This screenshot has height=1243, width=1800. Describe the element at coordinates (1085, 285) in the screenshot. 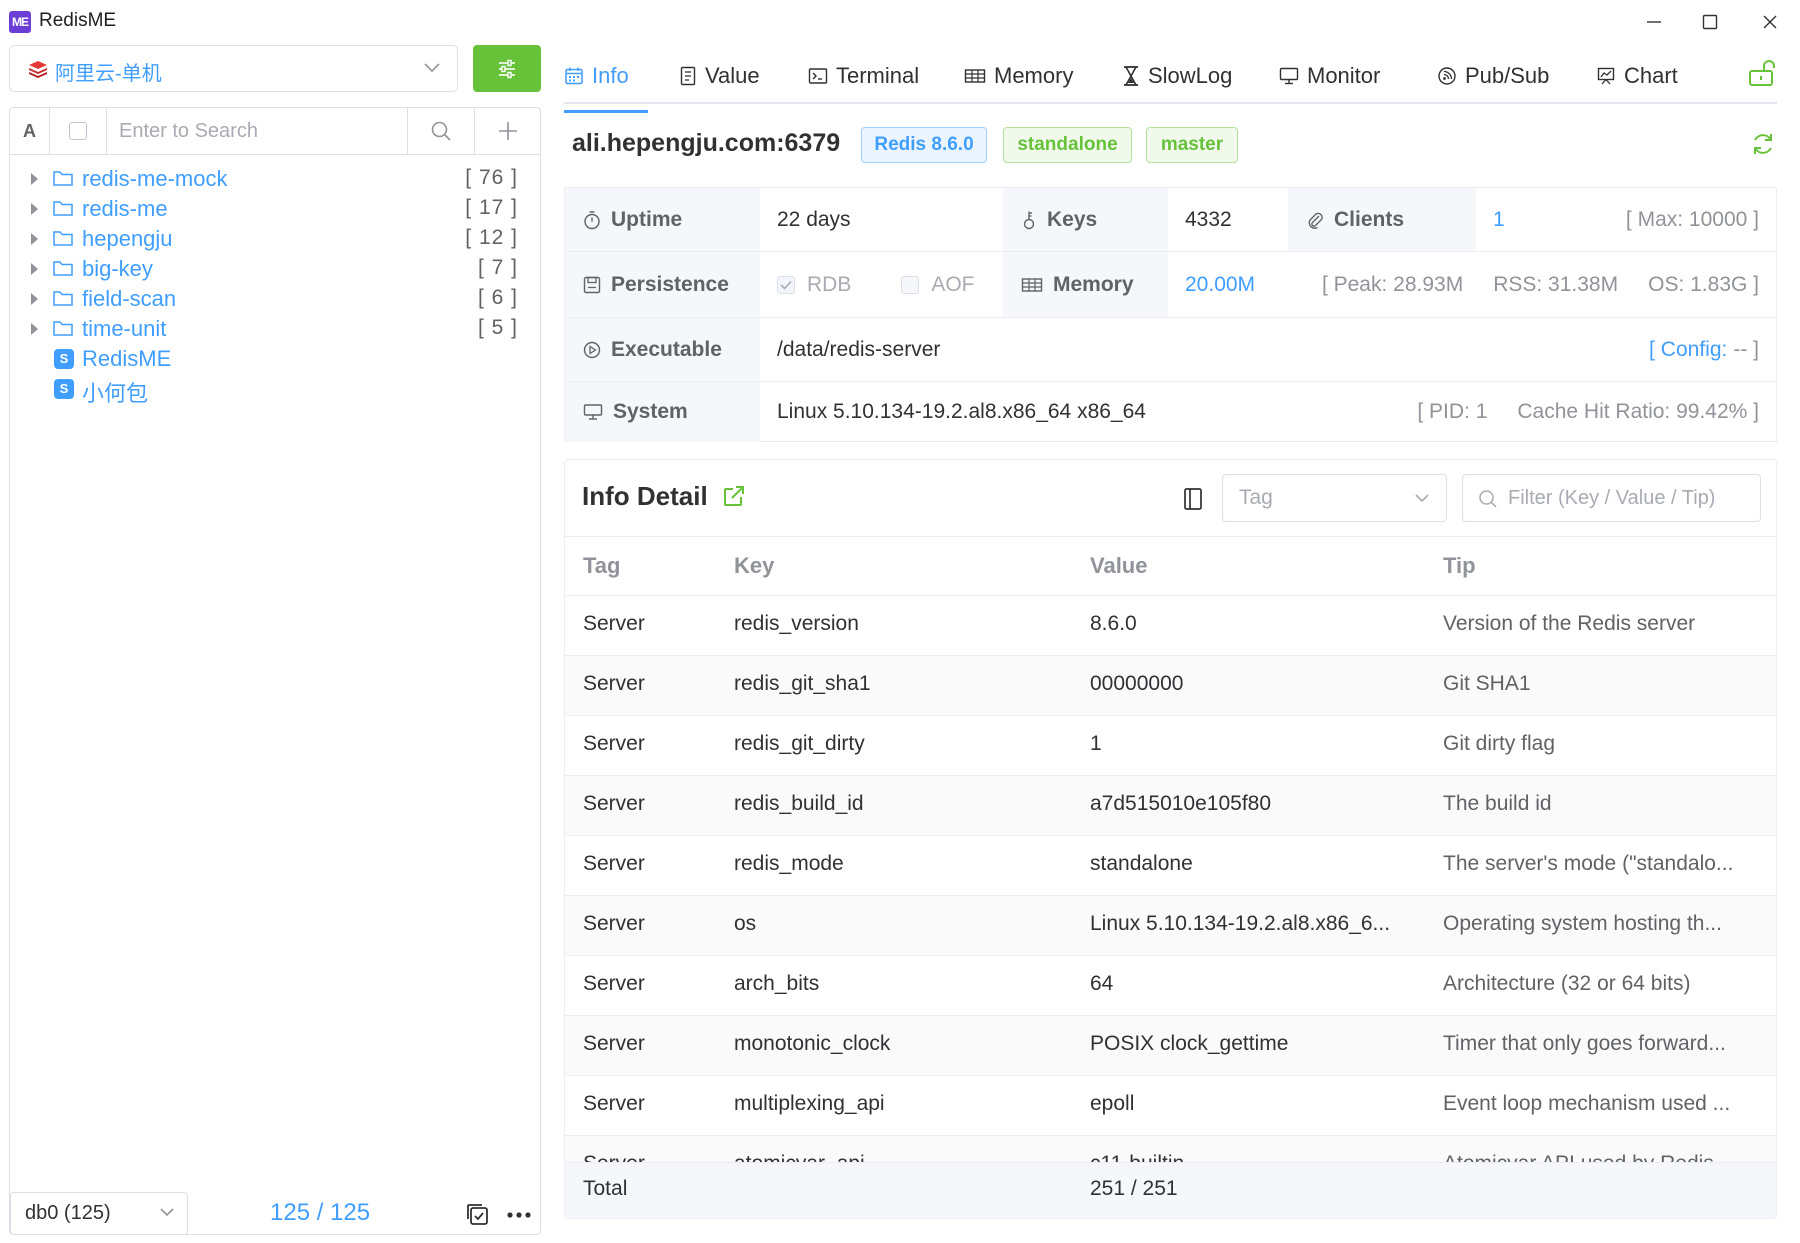

I see `memory-label-cell: Memory` at that location.